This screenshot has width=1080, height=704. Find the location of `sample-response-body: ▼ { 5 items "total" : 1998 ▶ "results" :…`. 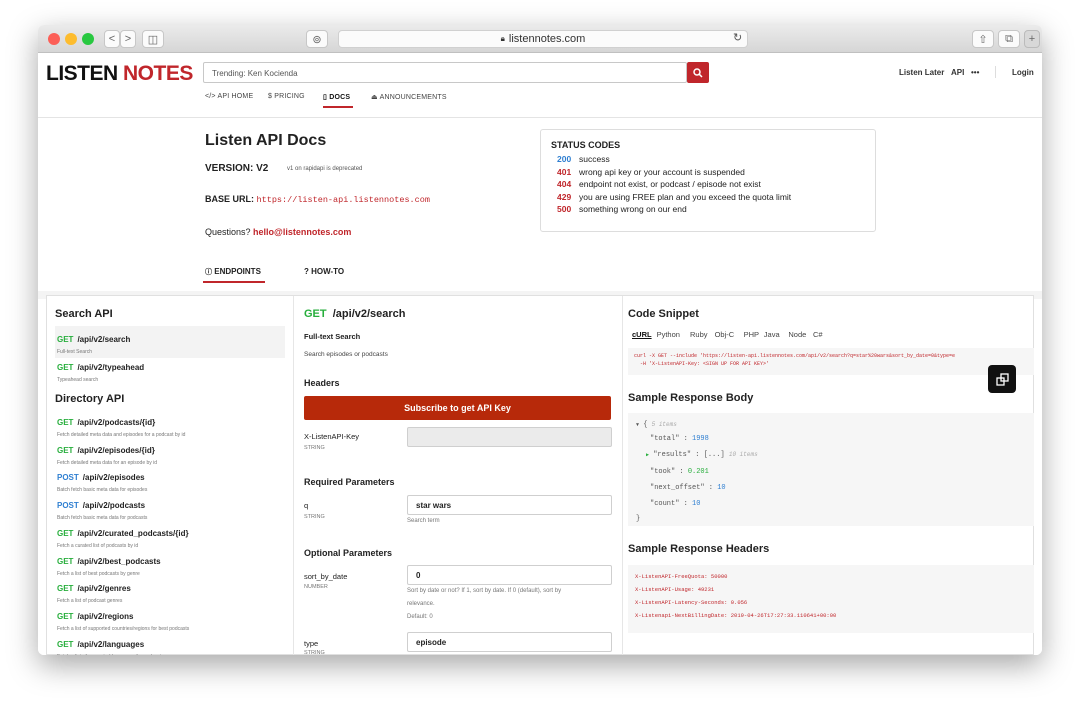

sample-response-body: ▼ { 5 items "total" : 1998 ▶ "results" :… is located at coordinates (831, 469).